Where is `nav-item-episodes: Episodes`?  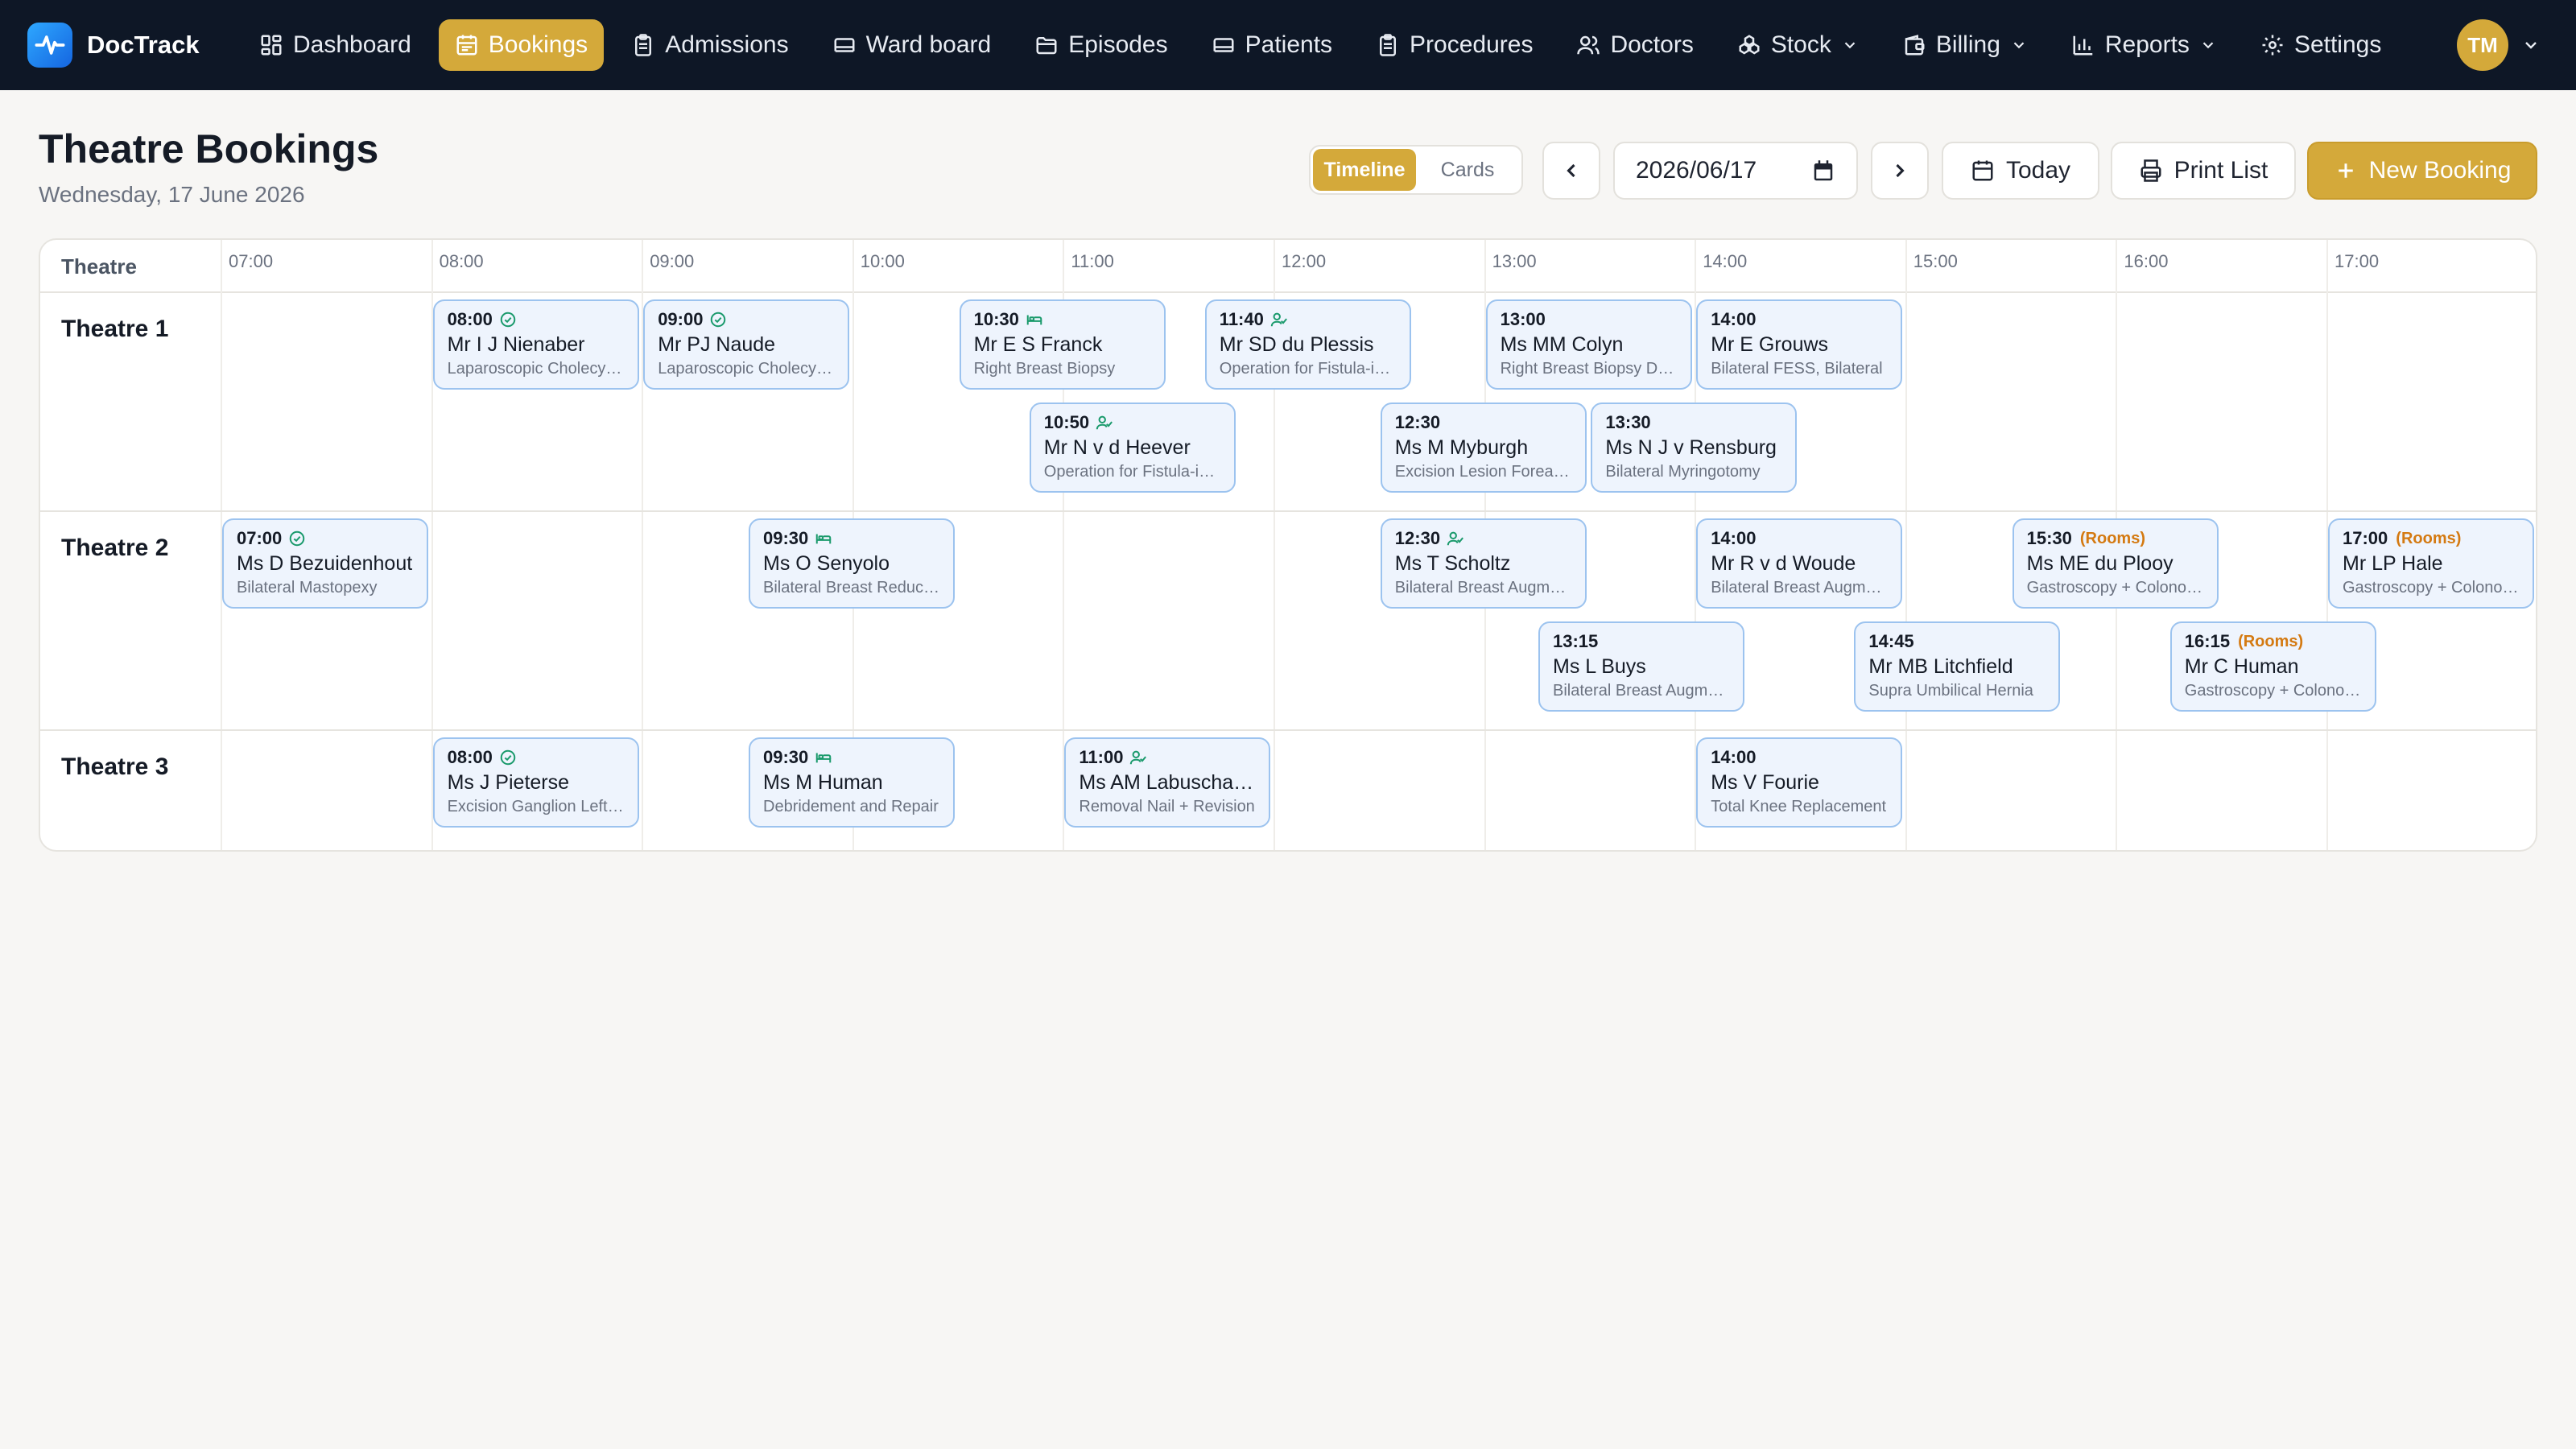 nav-item-episodes: Episodes is located at coordinates (1100, 45).